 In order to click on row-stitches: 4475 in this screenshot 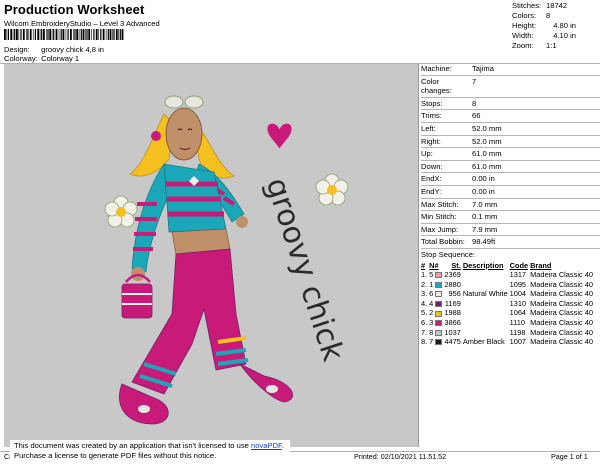, I will do `click(452, 342)`.